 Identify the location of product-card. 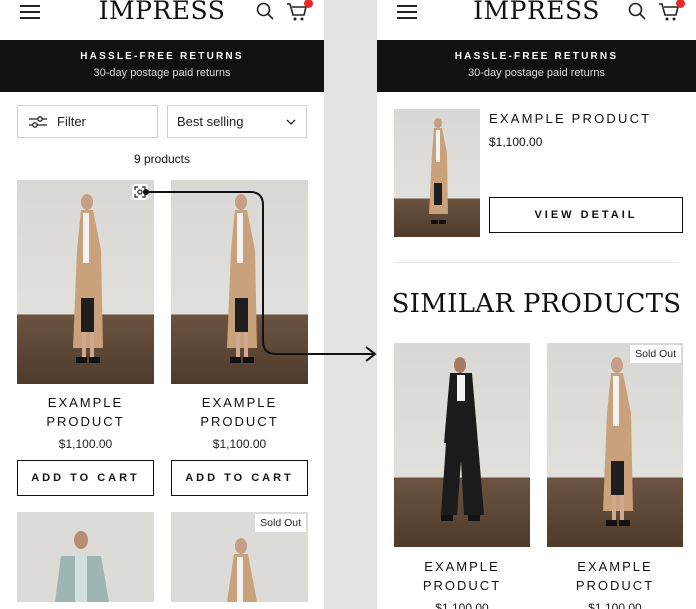
(85, 557).